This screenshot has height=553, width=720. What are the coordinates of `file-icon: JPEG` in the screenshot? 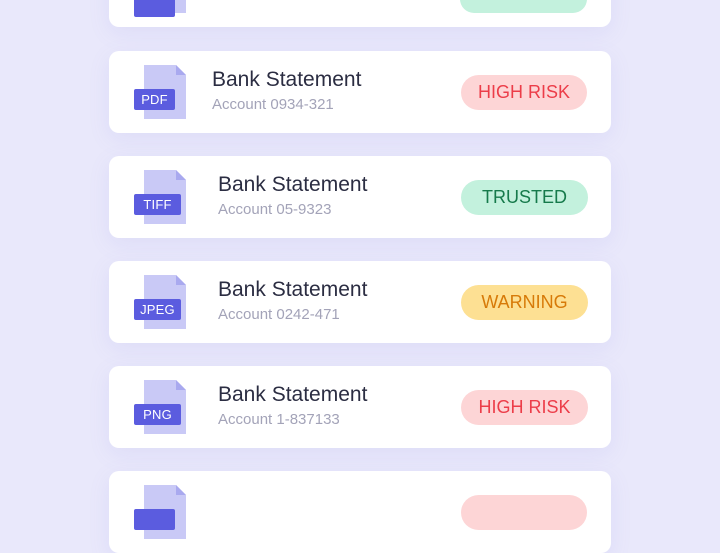 It's located at (164, 304).